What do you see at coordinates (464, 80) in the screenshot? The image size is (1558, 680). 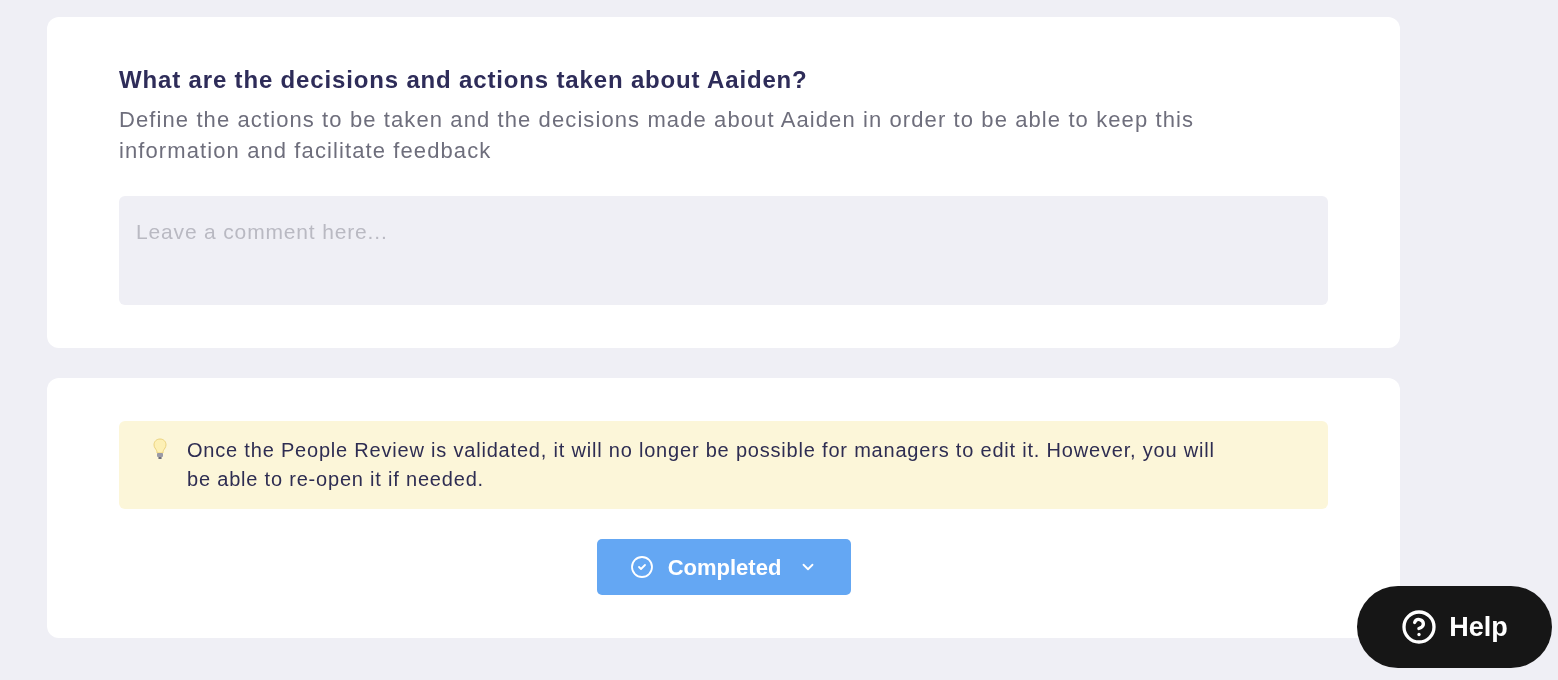 I see `question-title: What are the decisions and actions taken about Aaiden?` at bounding box center [464, 80].